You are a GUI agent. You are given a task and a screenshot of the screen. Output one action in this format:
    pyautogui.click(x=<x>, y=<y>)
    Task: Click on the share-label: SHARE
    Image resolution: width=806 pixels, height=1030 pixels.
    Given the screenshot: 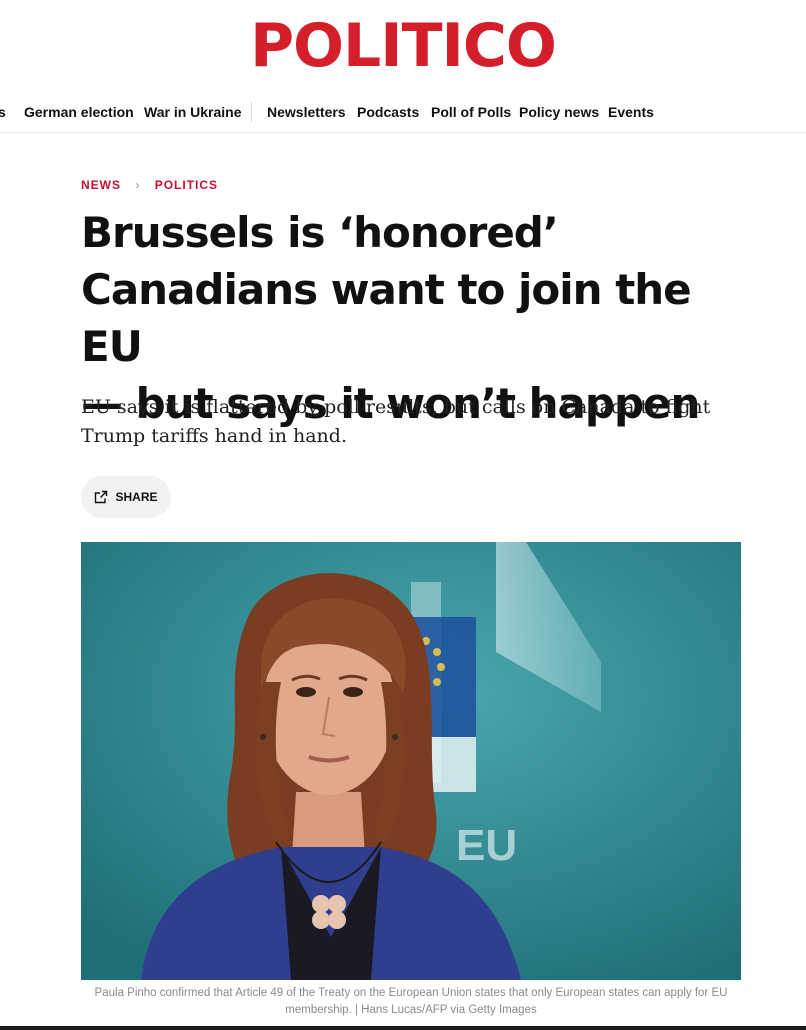 What is the action you would take?
    pyautogui.click(x=136, y=497)
    